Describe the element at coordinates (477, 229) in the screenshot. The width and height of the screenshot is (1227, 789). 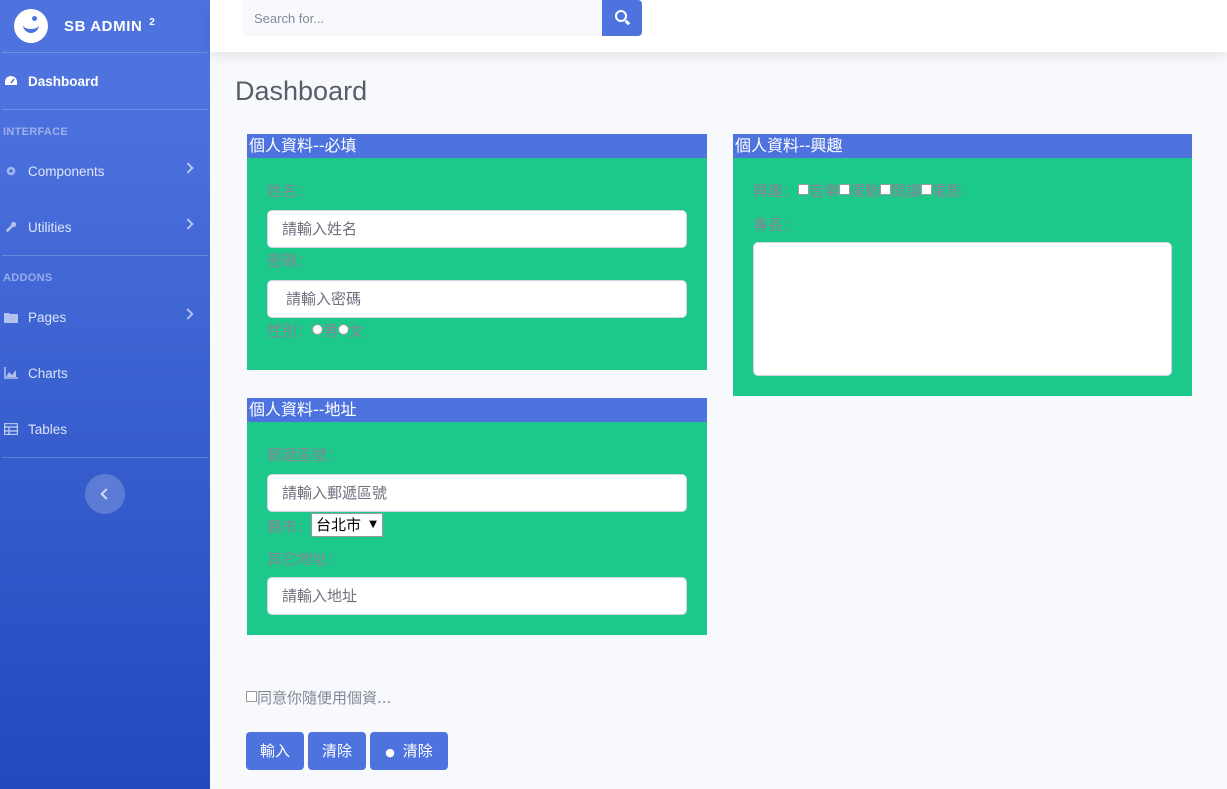
I see `name-input: 請輸入姓名` at that location.